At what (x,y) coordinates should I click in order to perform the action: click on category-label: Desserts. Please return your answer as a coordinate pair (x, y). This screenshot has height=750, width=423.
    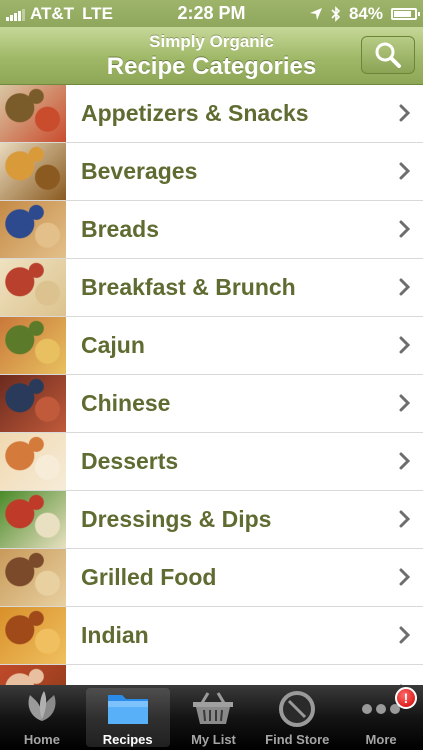
    Looking at the image, I should click on (130, 461).